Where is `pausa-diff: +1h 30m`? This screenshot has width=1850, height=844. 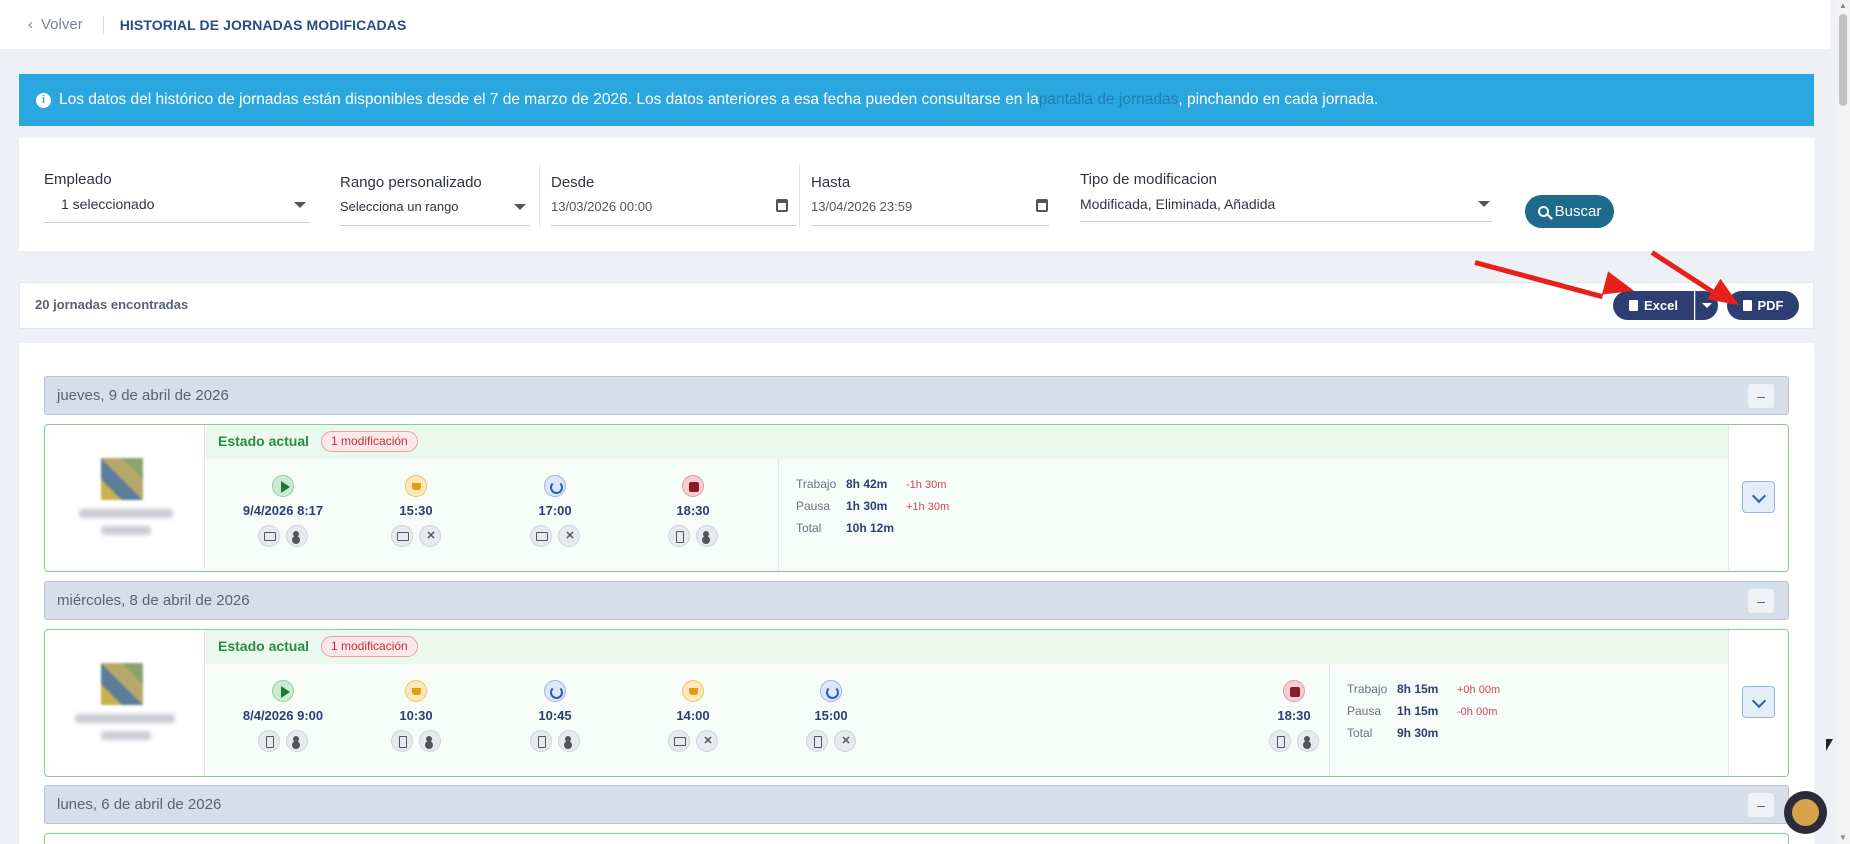
pausa-diff: +1h 30m is located at coordinates (928, 507).